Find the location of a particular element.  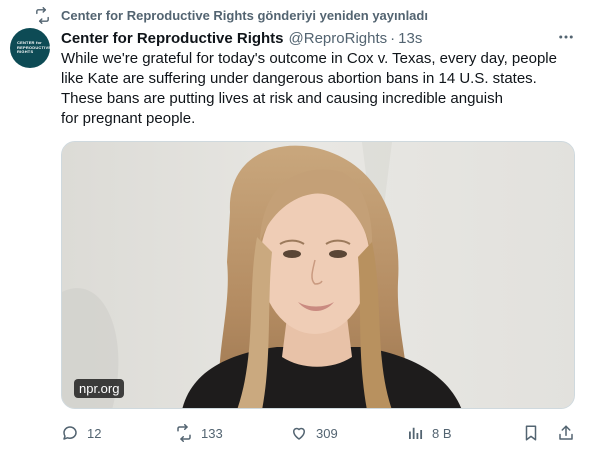

like-count: 309 is located at coordinates (327, 433).